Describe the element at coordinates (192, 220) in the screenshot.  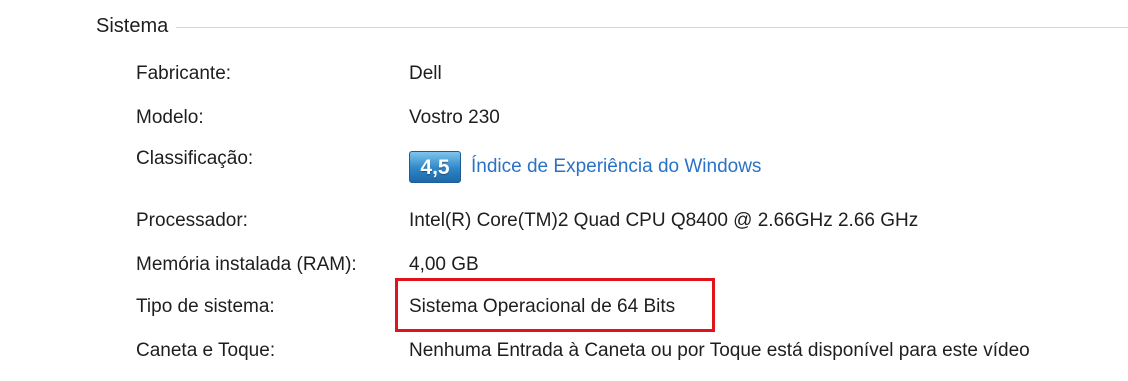
I see `processor-label: Processador:` at that location.